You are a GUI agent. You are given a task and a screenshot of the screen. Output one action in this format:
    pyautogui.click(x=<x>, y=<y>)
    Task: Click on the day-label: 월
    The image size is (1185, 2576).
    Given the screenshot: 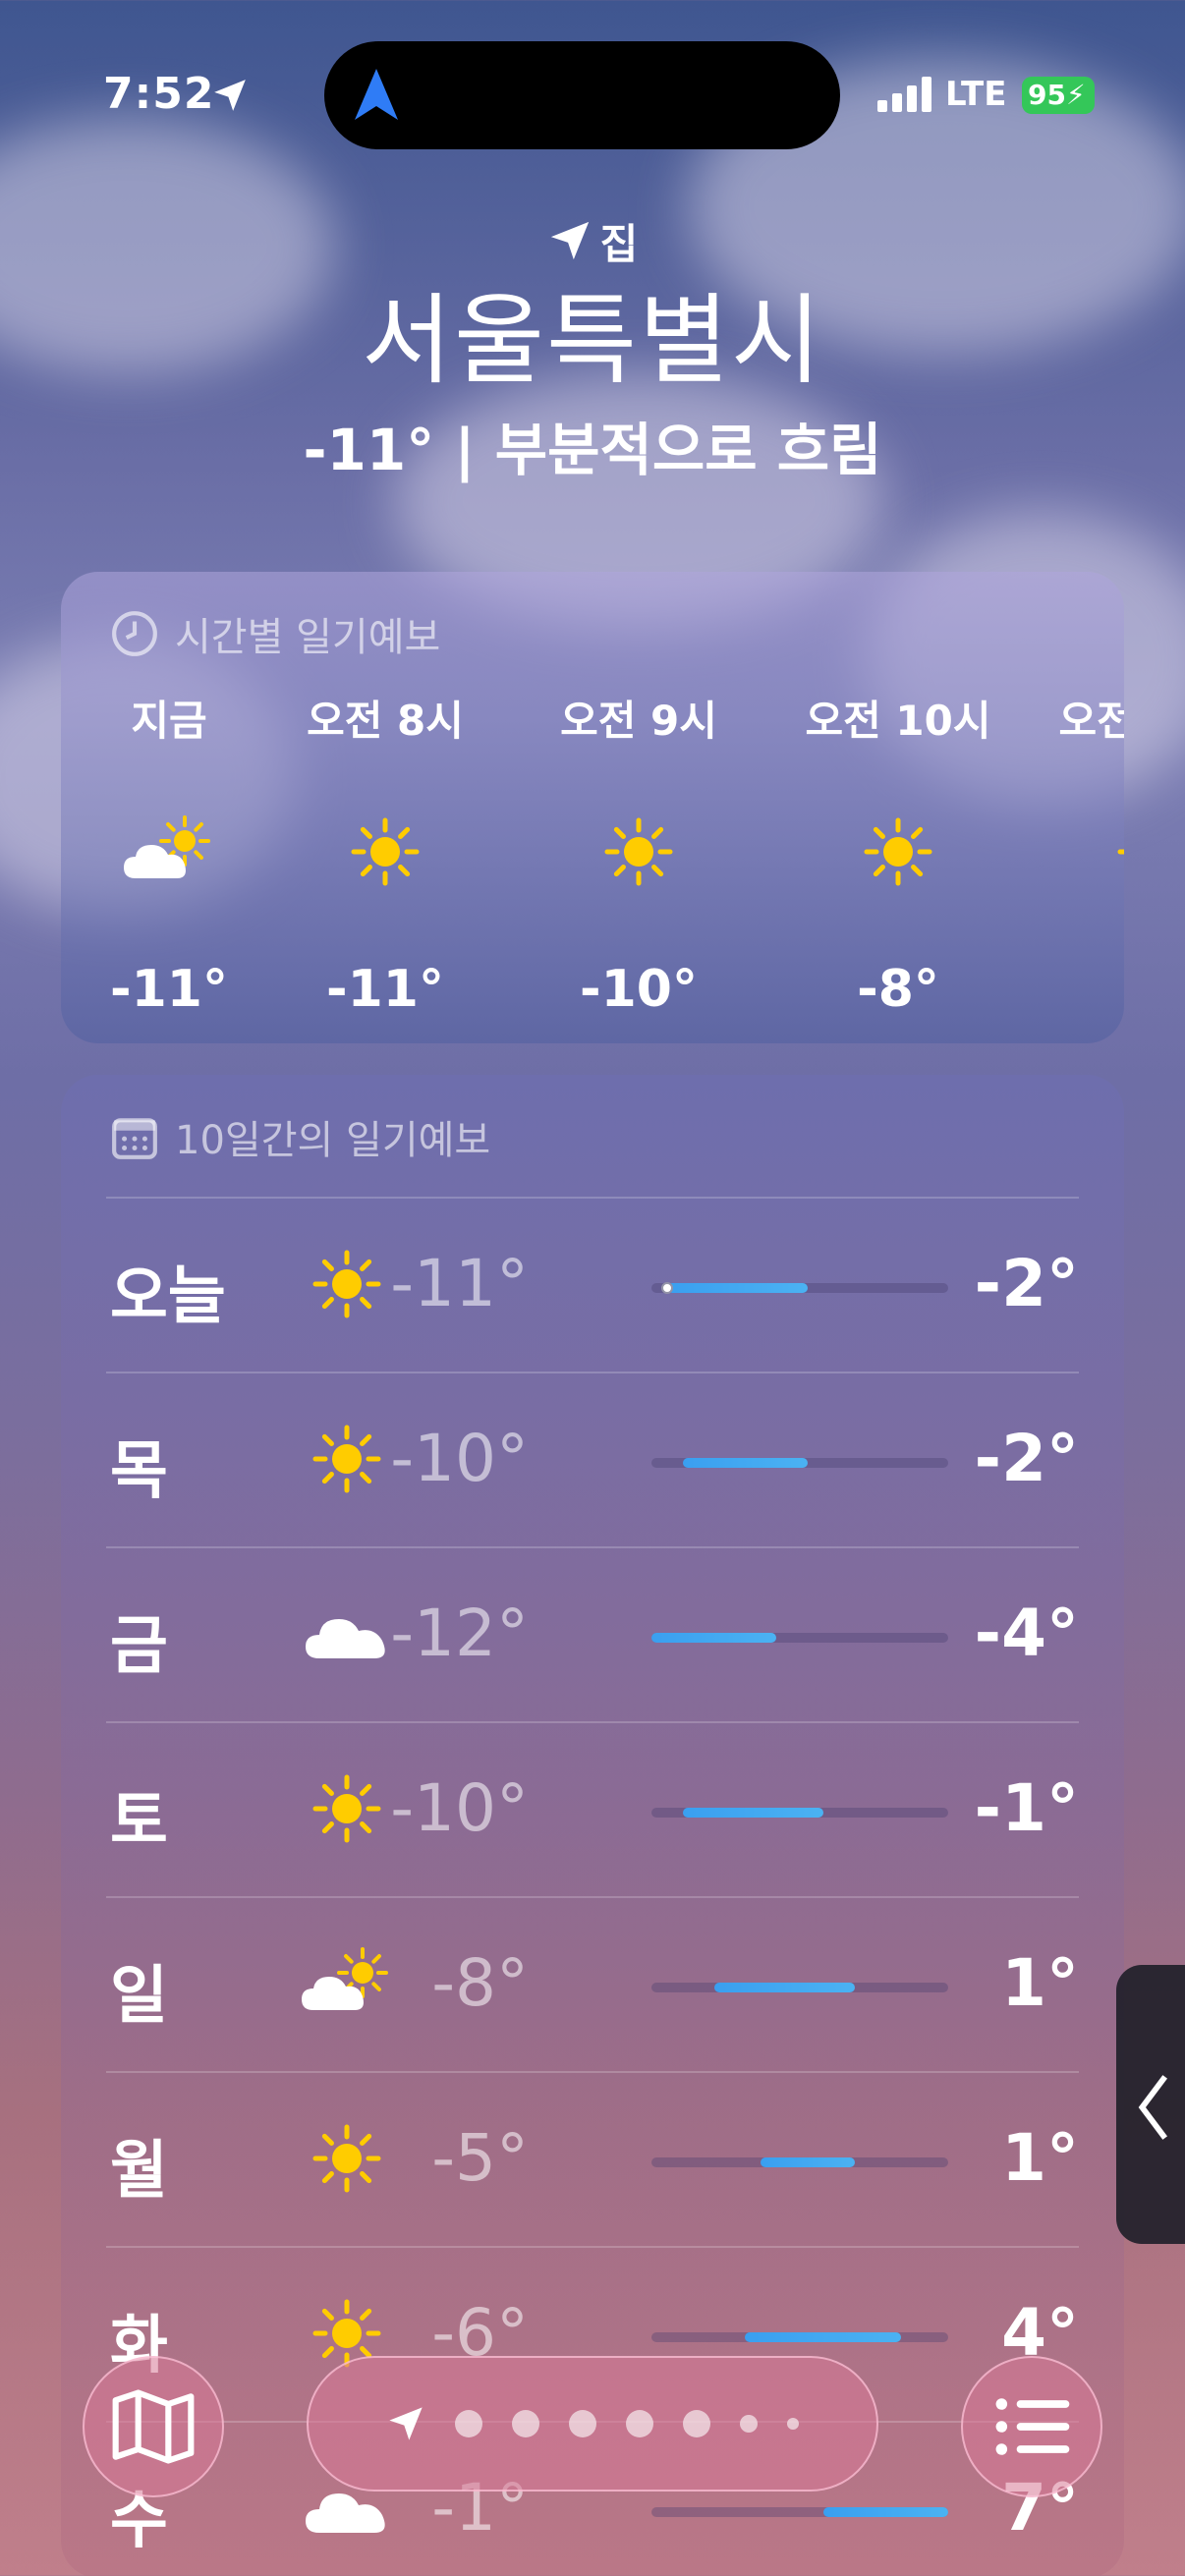 What is the action you would take?
    pyautogui.click(x=139, y=2171)
    